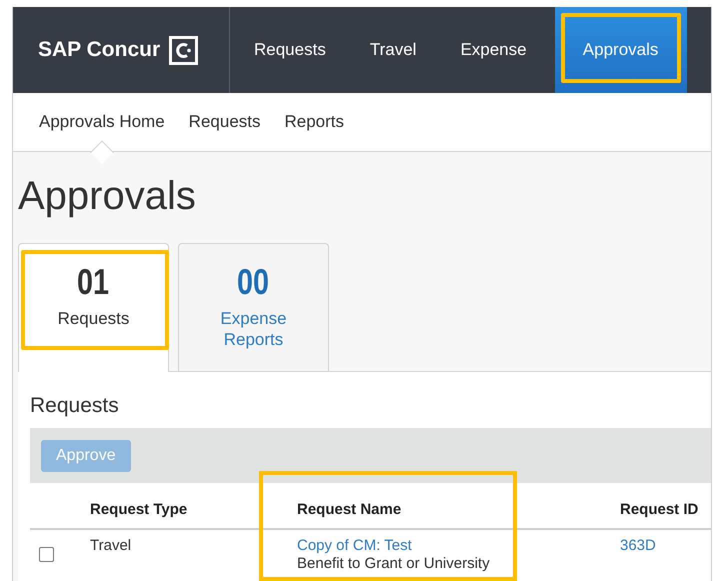 The image size is (715, 581). I want to click on column-header: Request ID, so click(665, 506).